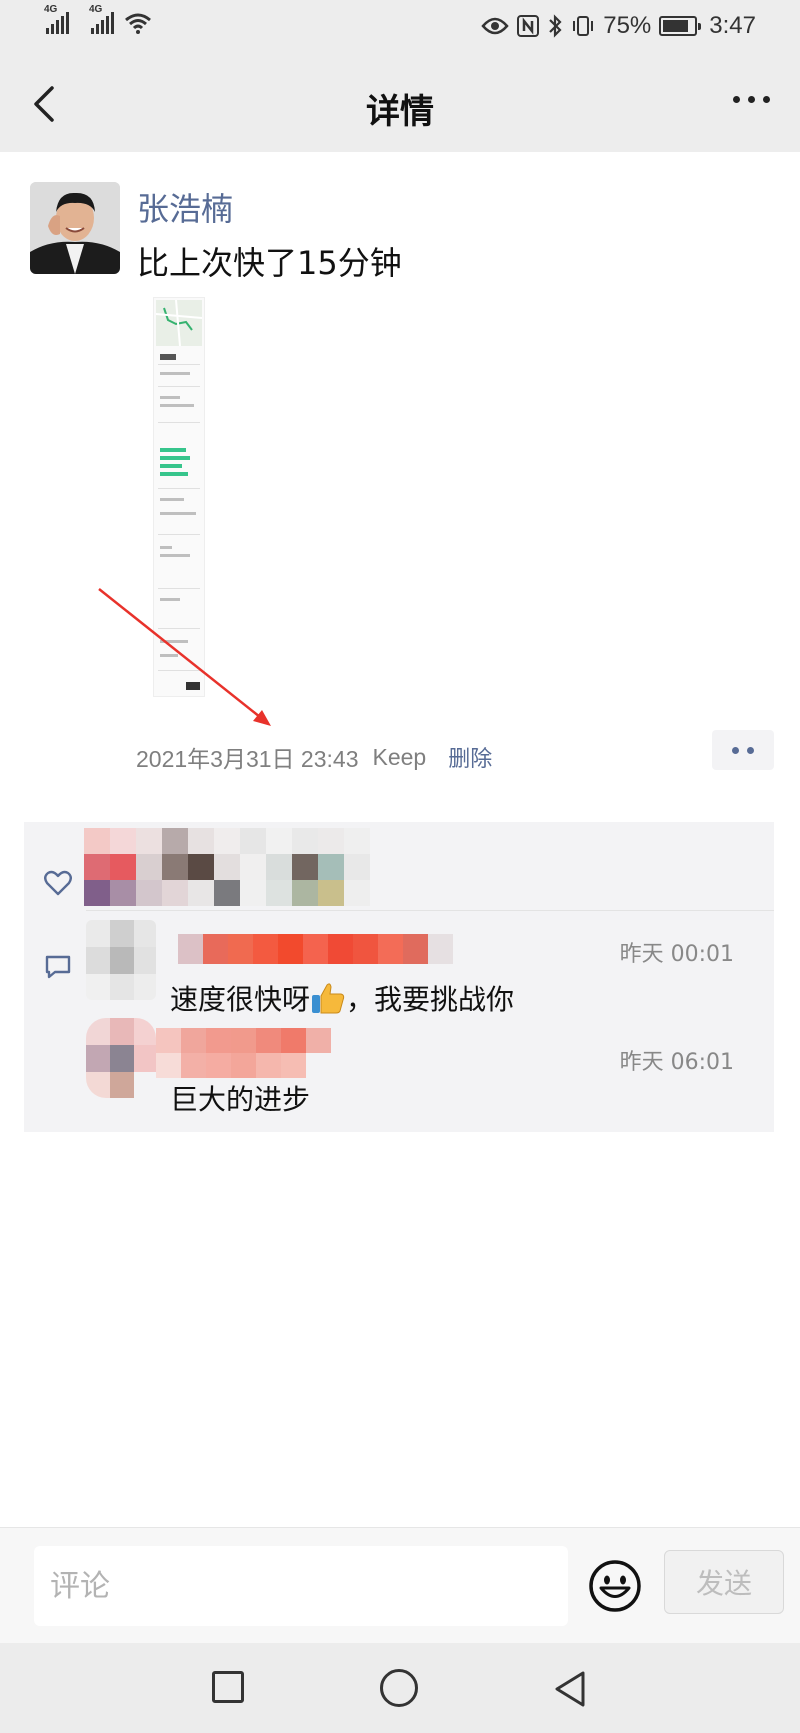  I want to click on comment-time: 昨天 06:01, so click(676, 1062).